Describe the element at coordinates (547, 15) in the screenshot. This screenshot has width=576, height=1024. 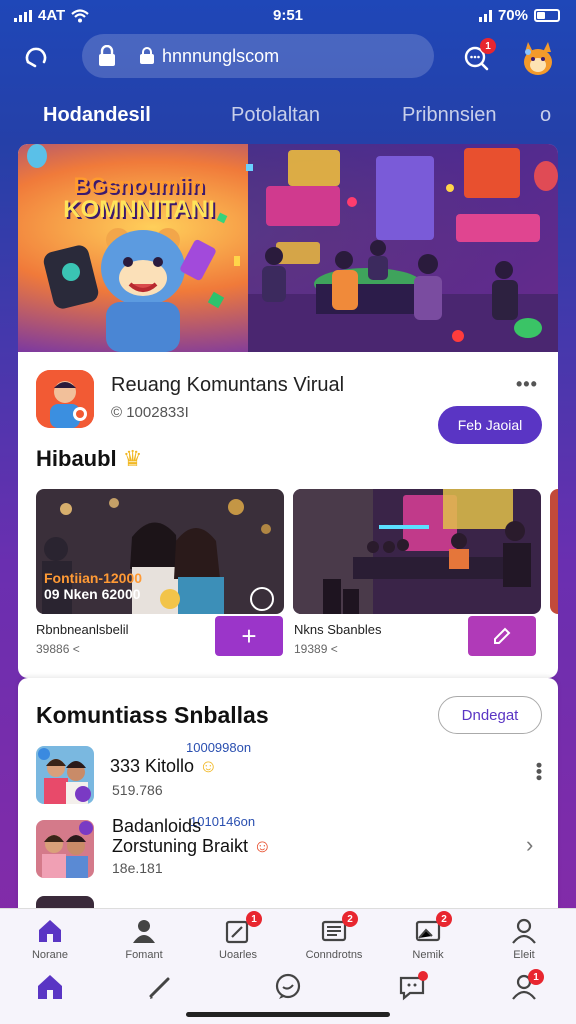
I see `battery-icon` at that location.